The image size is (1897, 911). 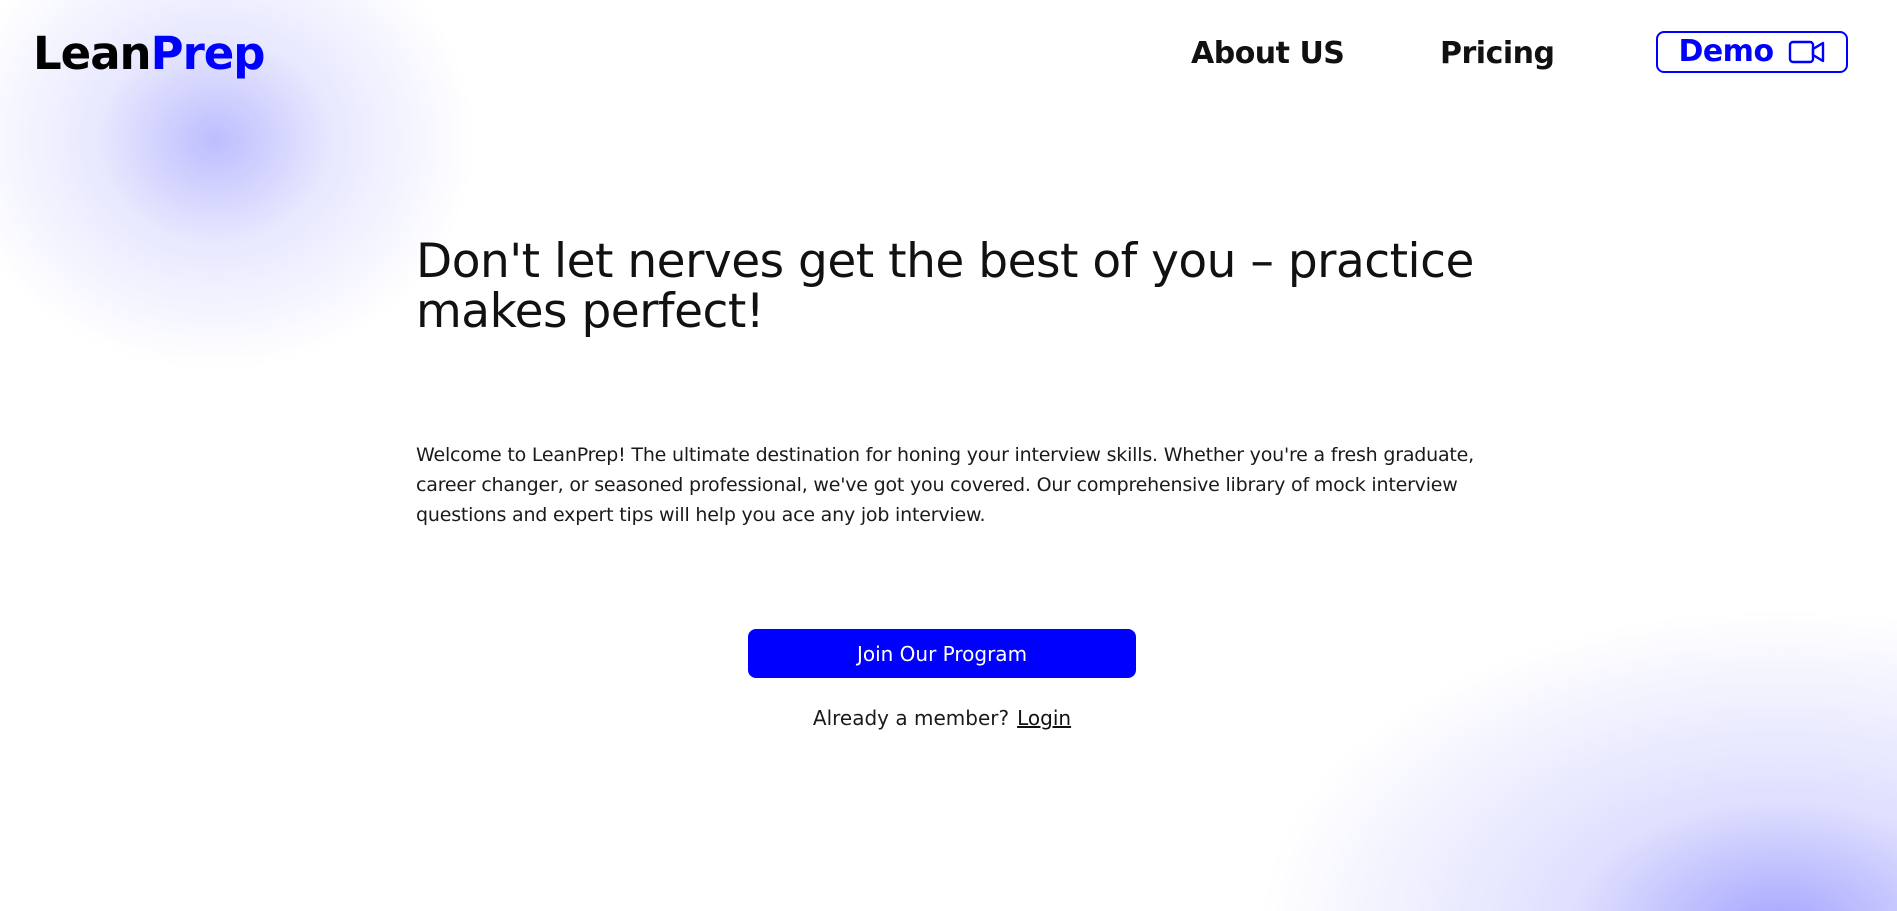 I want to click on demo-button: Demo, so click(x=1752, y=52).